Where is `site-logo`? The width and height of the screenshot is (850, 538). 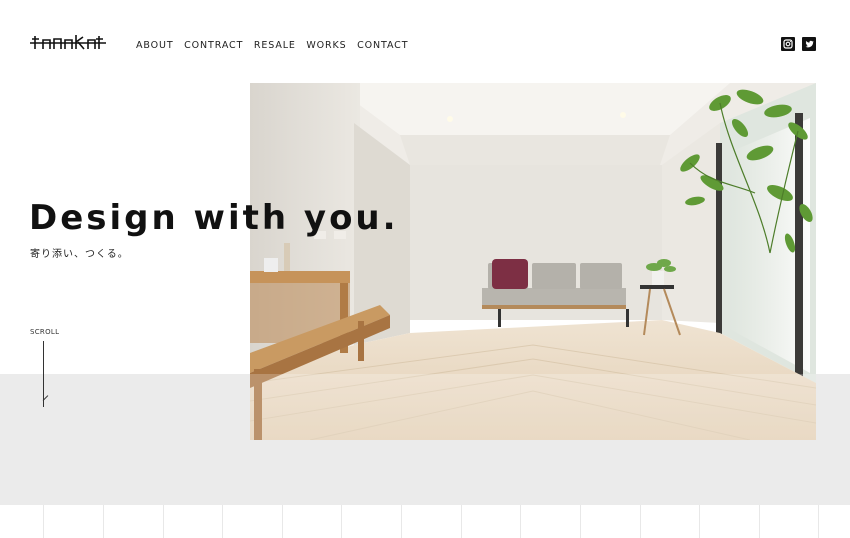
site-logo is located at coordinates (68, 41).